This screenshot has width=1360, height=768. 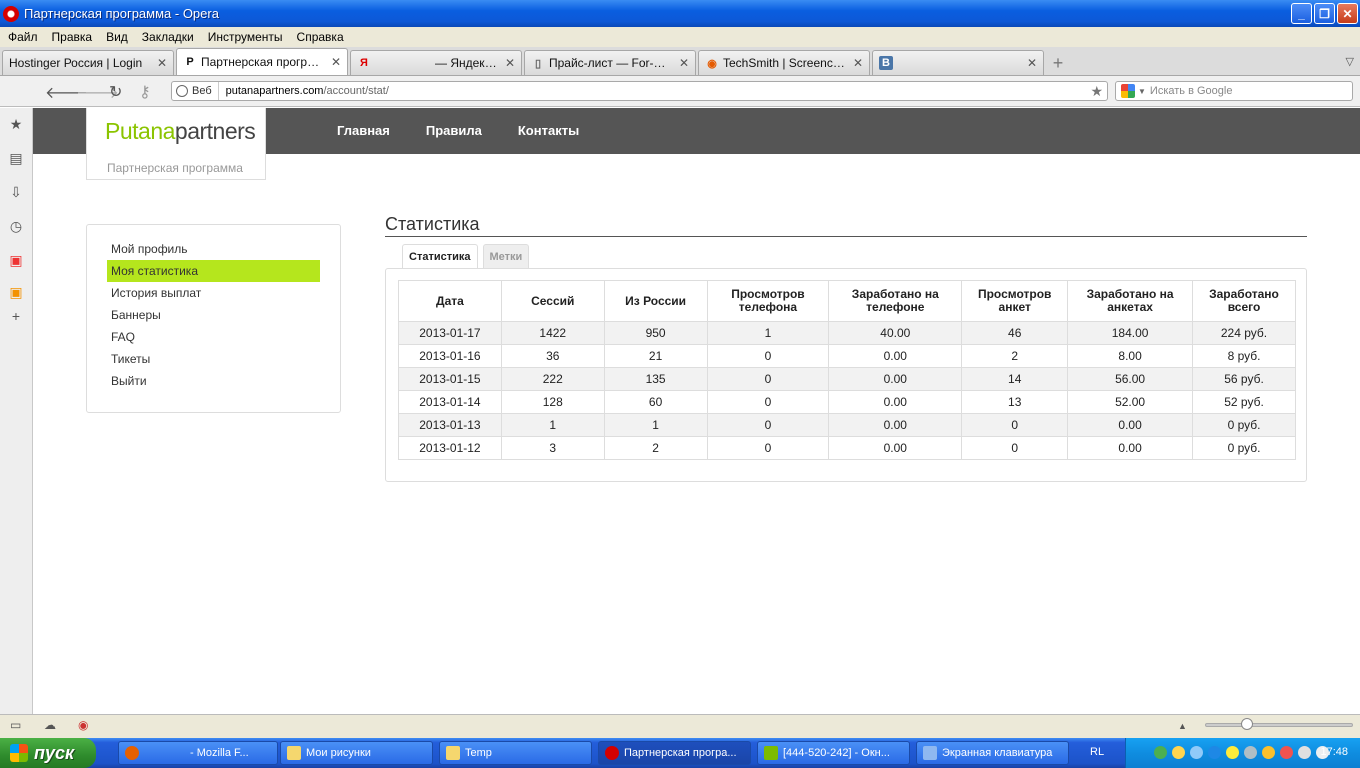 What do you see at coordinates (245, 37) in the screenshot?
I see `menu-tools: Инструменты` at bounding box center [245, 37].